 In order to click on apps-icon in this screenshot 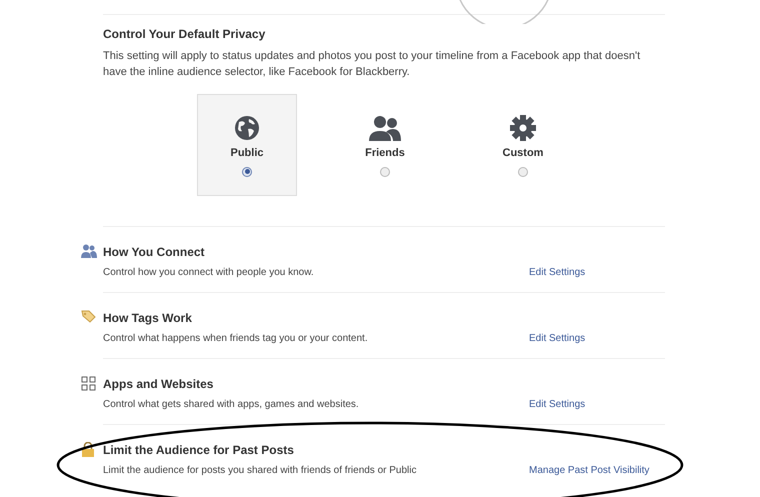, I will do `click(88, 383)`.